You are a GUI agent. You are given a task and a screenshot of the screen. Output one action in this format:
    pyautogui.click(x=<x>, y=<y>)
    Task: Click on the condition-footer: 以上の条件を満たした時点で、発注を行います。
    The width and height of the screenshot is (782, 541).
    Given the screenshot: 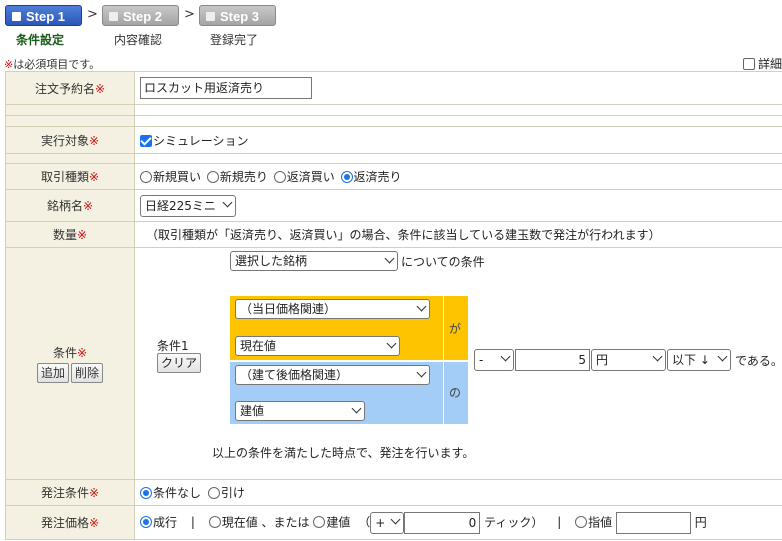 What is the action you would take?
    pyautogui.click(x=343, y=452)
    